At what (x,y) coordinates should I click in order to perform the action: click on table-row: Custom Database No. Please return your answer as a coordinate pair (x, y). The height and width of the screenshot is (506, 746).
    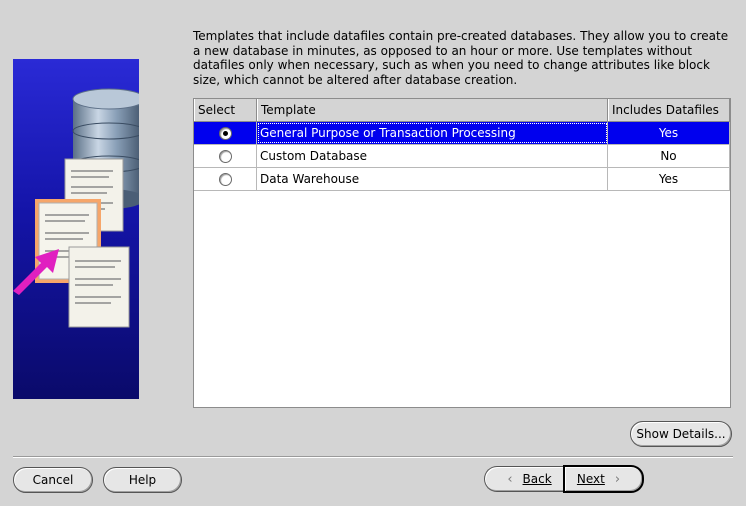
    Looking at the image, I should click on (462, 156).